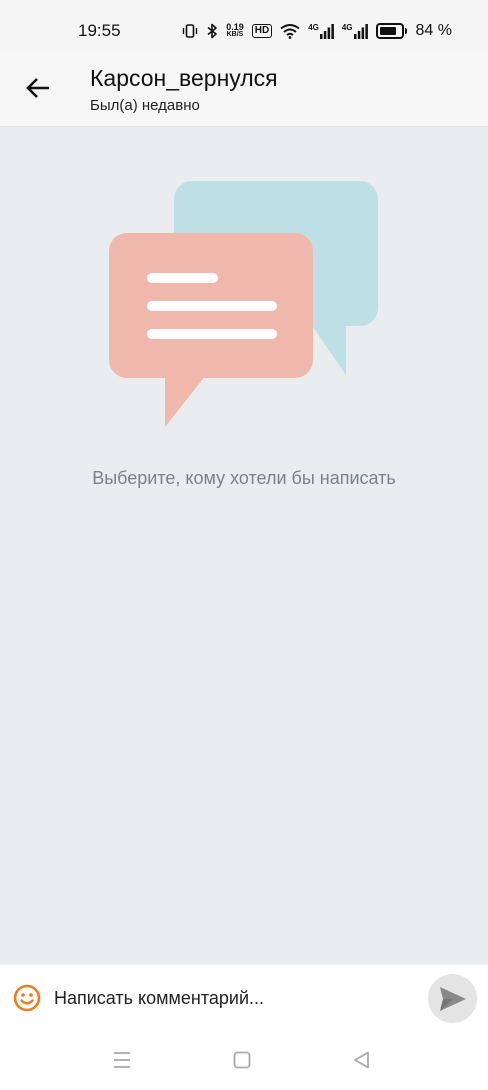 The height and width of the screenshot is (1090, 488). I want to click on last-seen-status: Был(а) недавно, so click(145, 105).